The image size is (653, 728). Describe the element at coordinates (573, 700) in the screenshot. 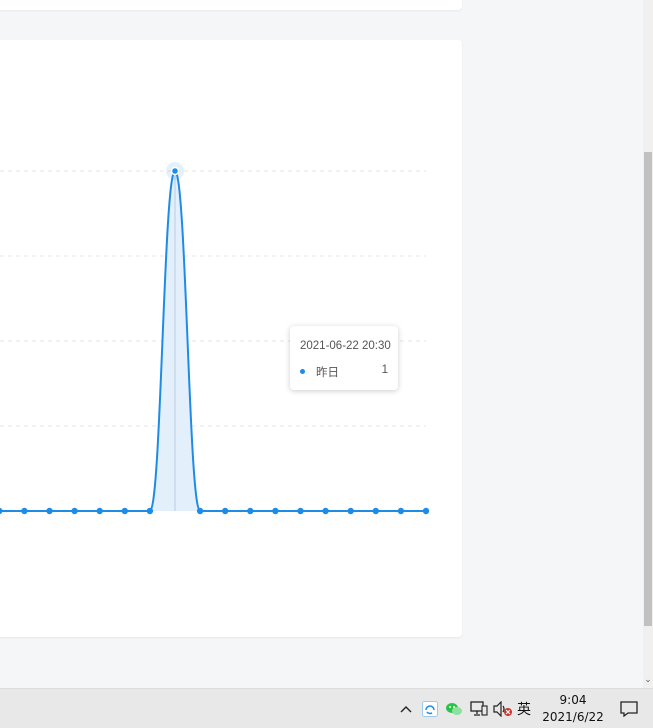

I see `clock-time: 9:04` at that location.